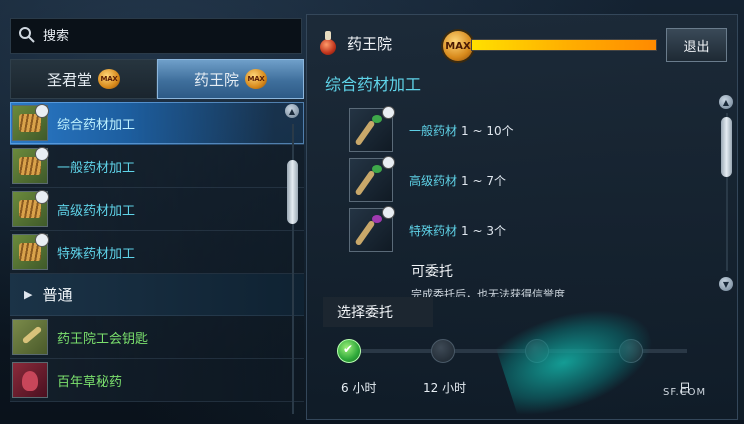 This screenshot has width=744, height=424. I want to click on brush-overlay, so click(578, 358).